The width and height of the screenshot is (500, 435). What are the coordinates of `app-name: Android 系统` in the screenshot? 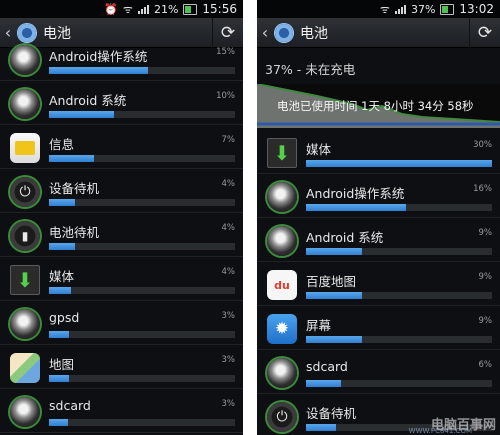 It's located at (88, 100).